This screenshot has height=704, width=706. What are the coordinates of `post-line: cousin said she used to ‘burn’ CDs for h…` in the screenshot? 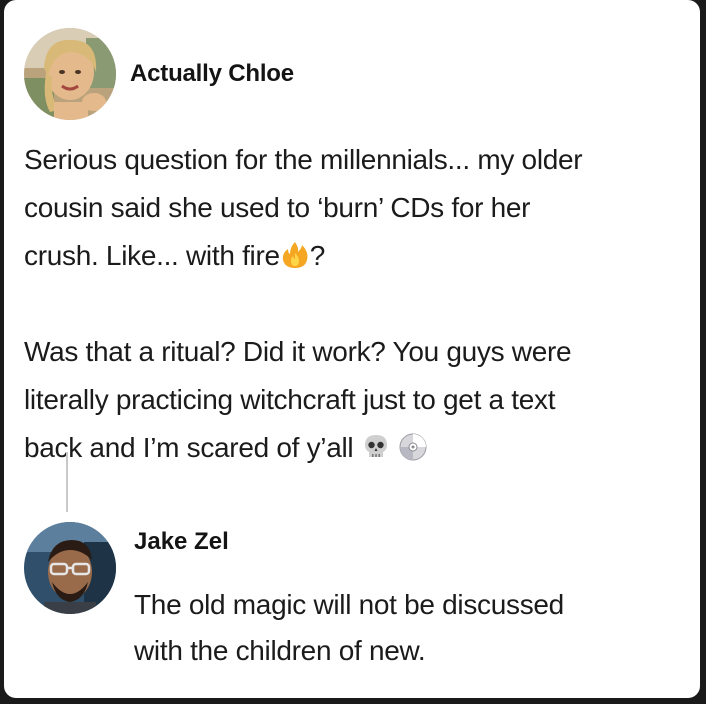 It's located at (277, 207).